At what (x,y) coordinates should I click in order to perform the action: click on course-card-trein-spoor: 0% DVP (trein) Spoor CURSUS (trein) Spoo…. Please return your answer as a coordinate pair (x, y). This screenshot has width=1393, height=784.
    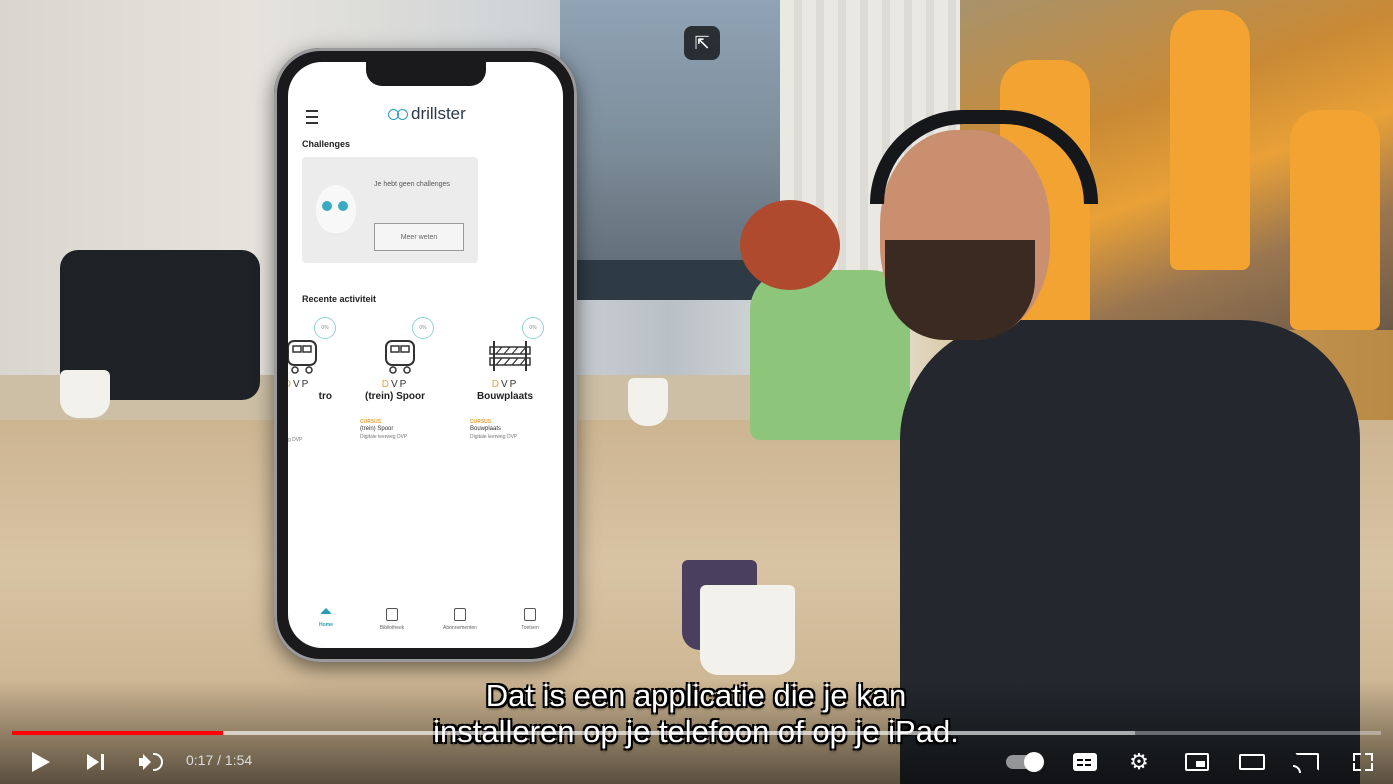
    Looking at the image, I should click on (395, 387).